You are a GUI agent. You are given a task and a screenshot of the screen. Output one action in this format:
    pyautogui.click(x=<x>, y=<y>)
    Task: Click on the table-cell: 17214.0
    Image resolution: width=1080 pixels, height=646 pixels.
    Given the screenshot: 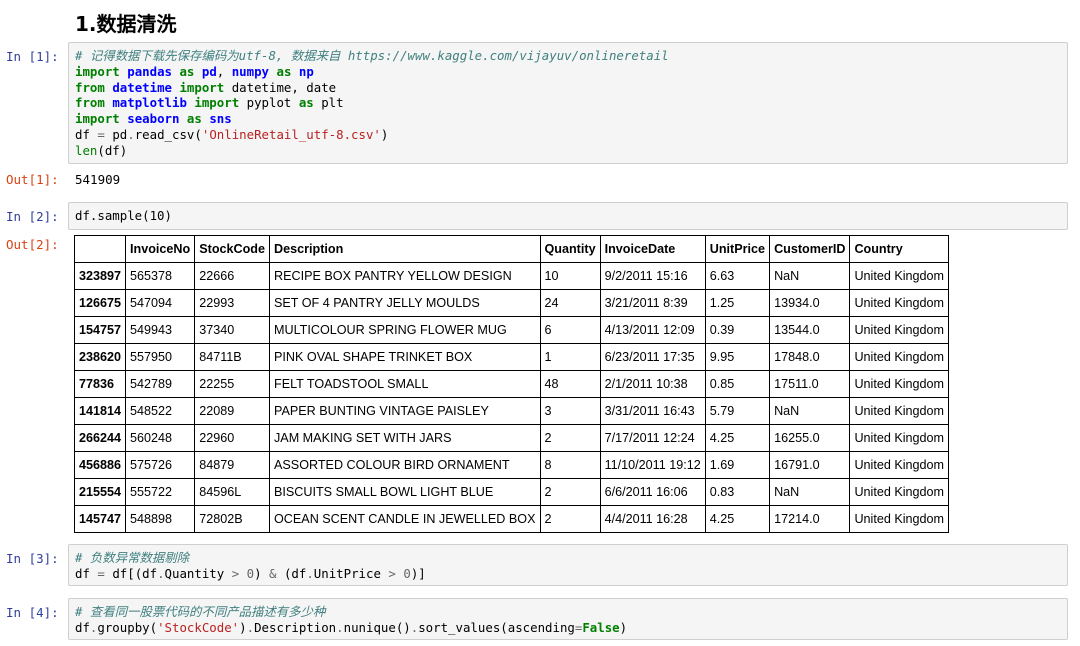 What is the action you would take?
    pyautogui.click(x=810, y=519)
    